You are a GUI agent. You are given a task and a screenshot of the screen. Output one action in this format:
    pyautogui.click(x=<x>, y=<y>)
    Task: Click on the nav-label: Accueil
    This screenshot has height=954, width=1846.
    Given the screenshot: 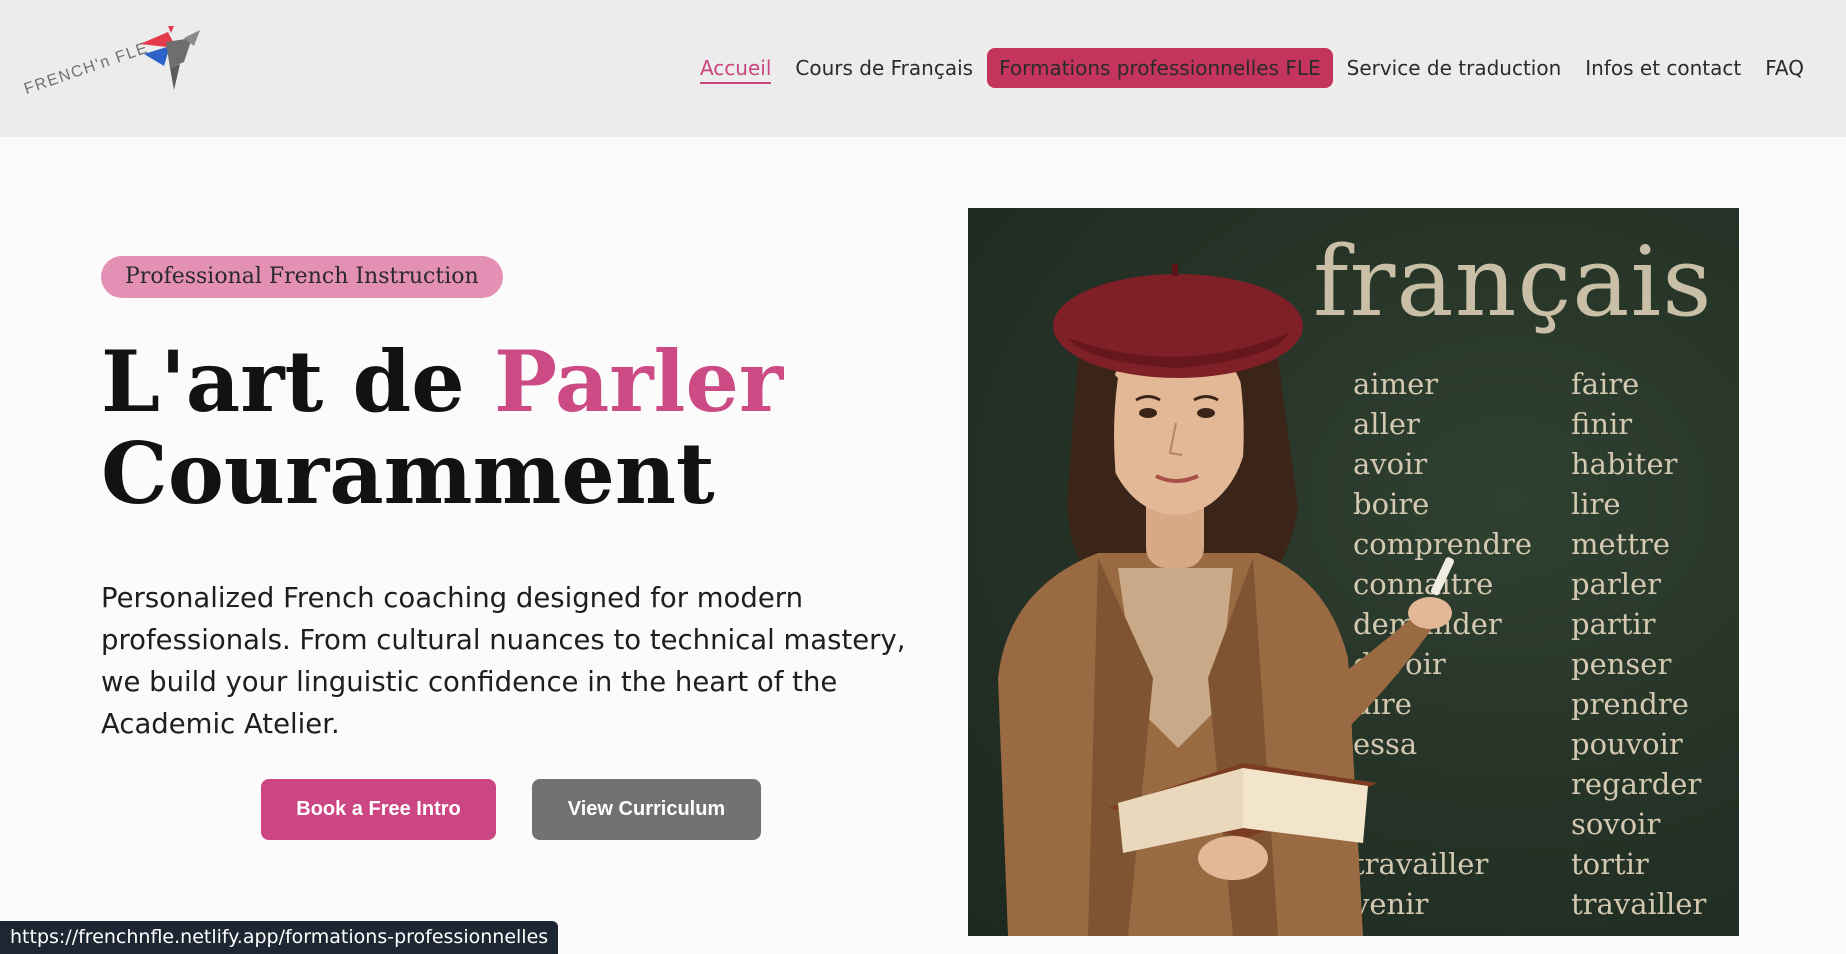 What is the action you would take?
    pyautogui.click(x=735, y=70)
    